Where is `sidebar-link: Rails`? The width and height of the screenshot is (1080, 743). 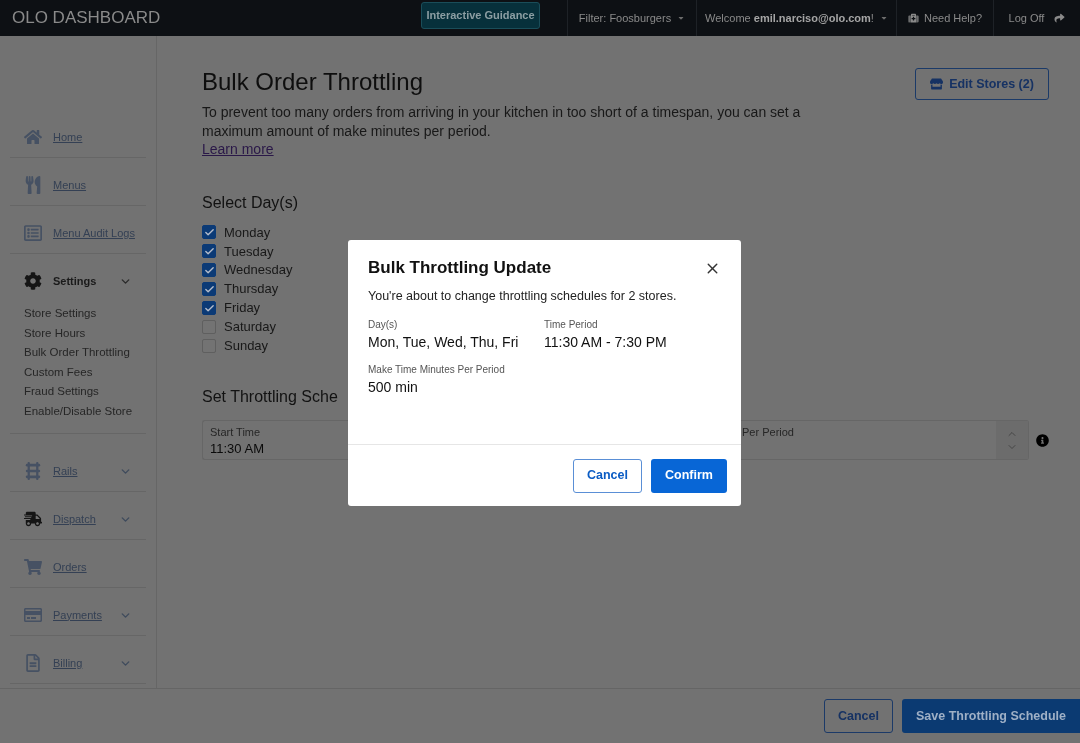
sidebar-link: Rails is located at coordinates (65, 470).